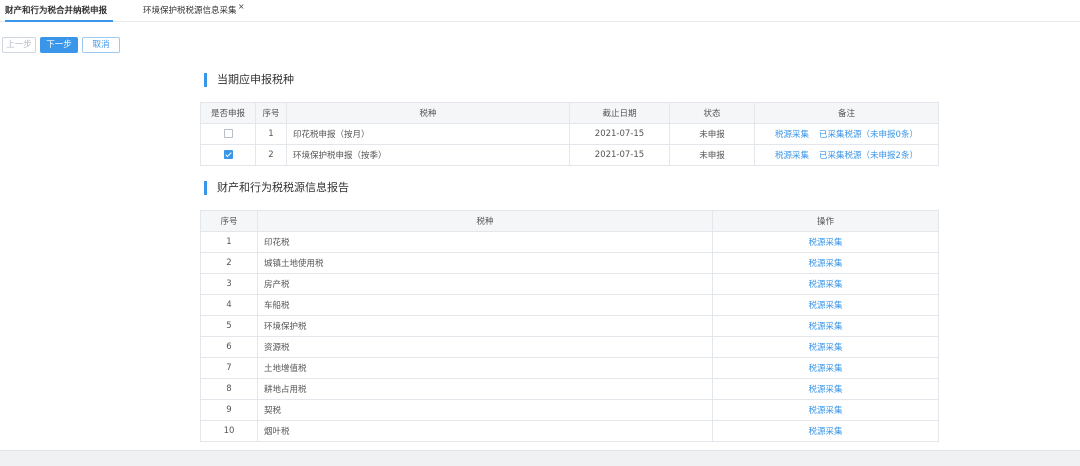 This screenshot has height=466, width=1080. I want to click on tab-env-protection-tax-collection: 环境保护税税源信息采集 ×, so click(194, 12).